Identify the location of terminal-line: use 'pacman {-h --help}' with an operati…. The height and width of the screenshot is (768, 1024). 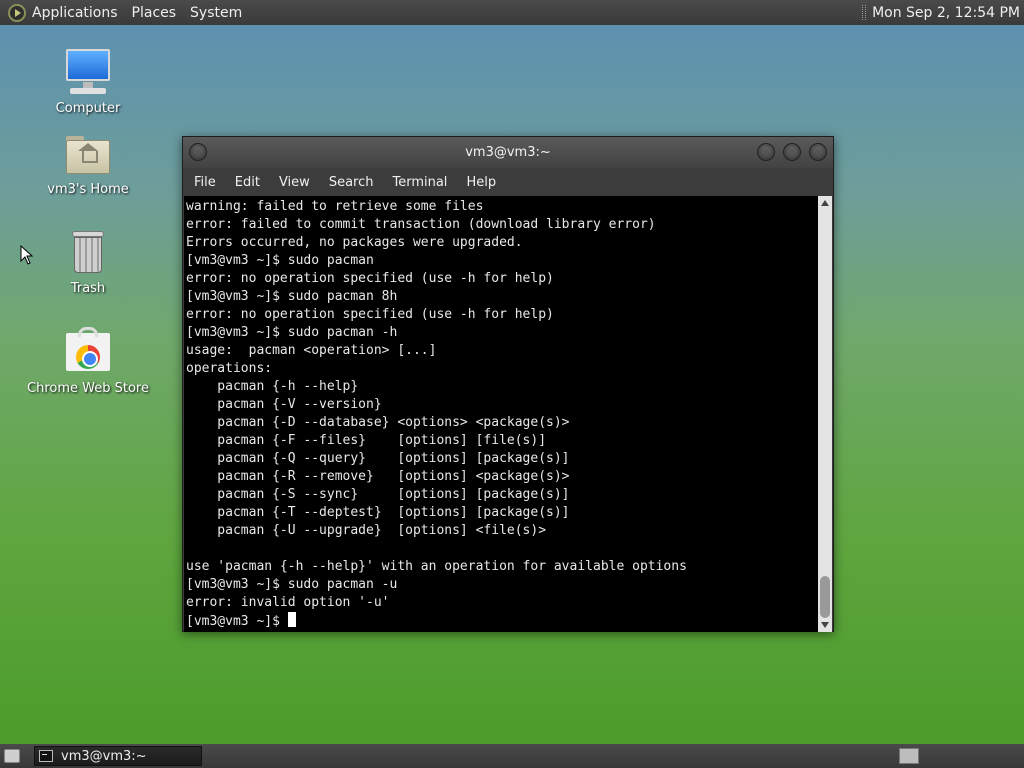
(436, 566).